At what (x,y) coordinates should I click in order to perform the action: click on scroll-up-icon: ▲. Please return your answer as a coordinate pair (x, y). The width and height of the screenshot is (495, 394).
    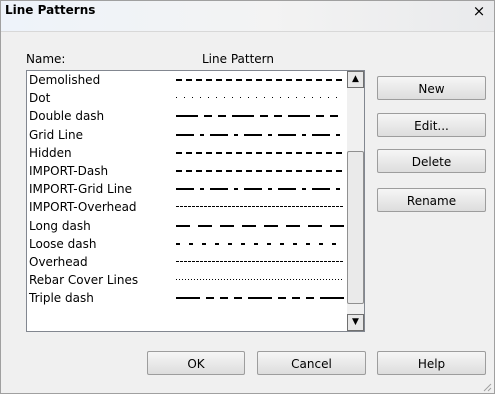
    Looking at the image, I should click on (355, 79).